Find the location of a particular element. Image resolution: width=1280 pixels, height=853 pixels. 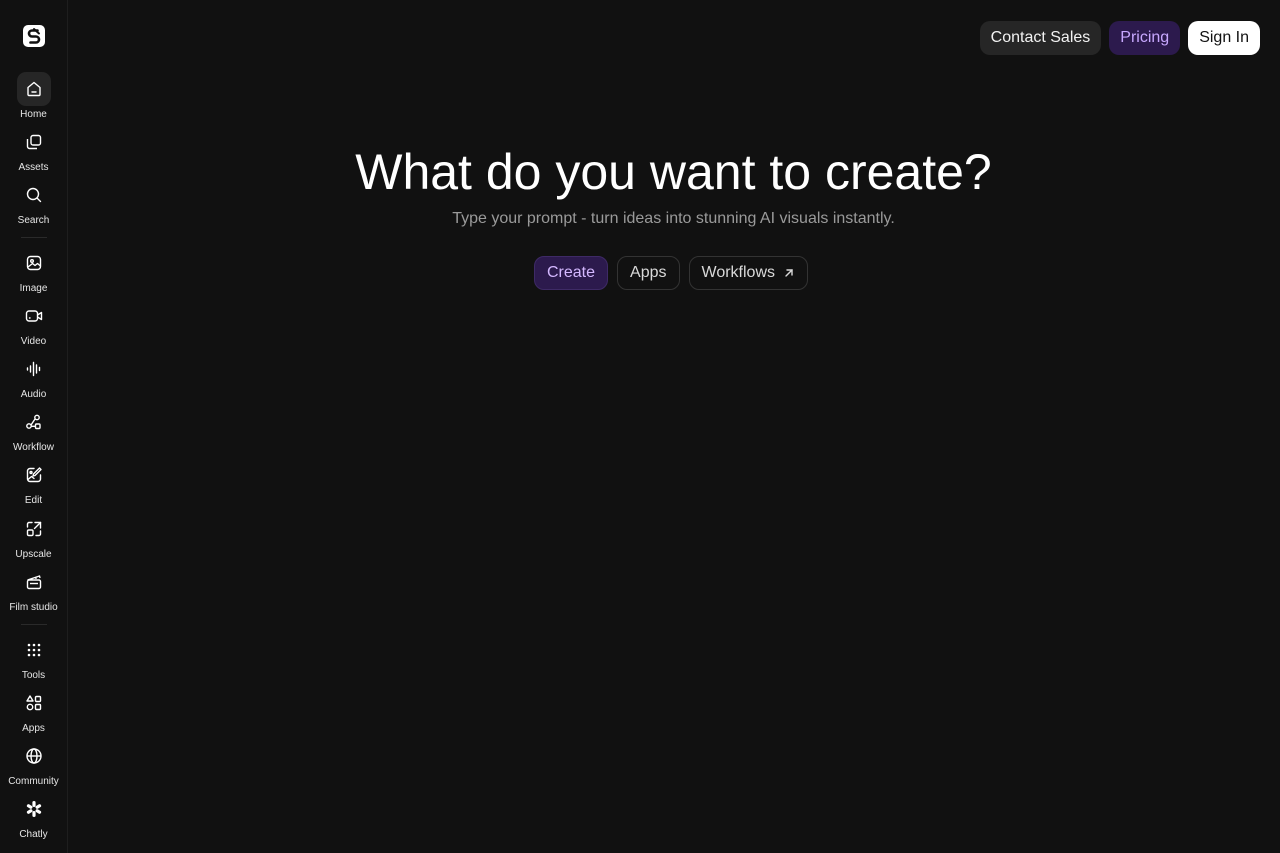

sign-in-button: Sign In is located at coordinates (1224, 38).